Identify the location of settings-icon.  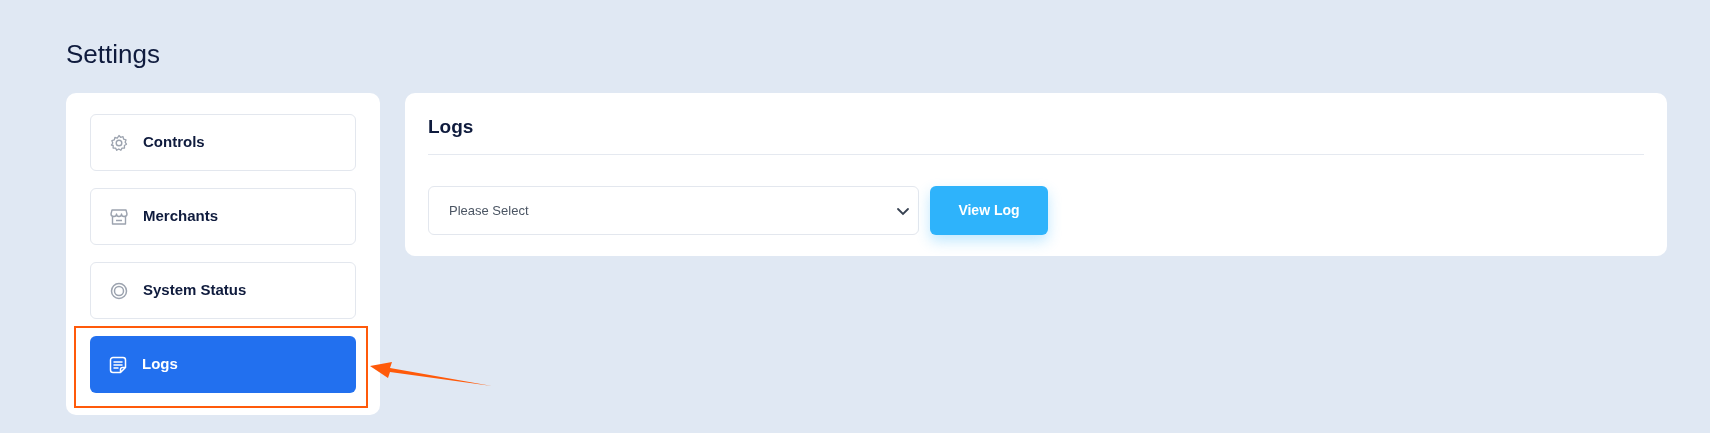
(119, 142).